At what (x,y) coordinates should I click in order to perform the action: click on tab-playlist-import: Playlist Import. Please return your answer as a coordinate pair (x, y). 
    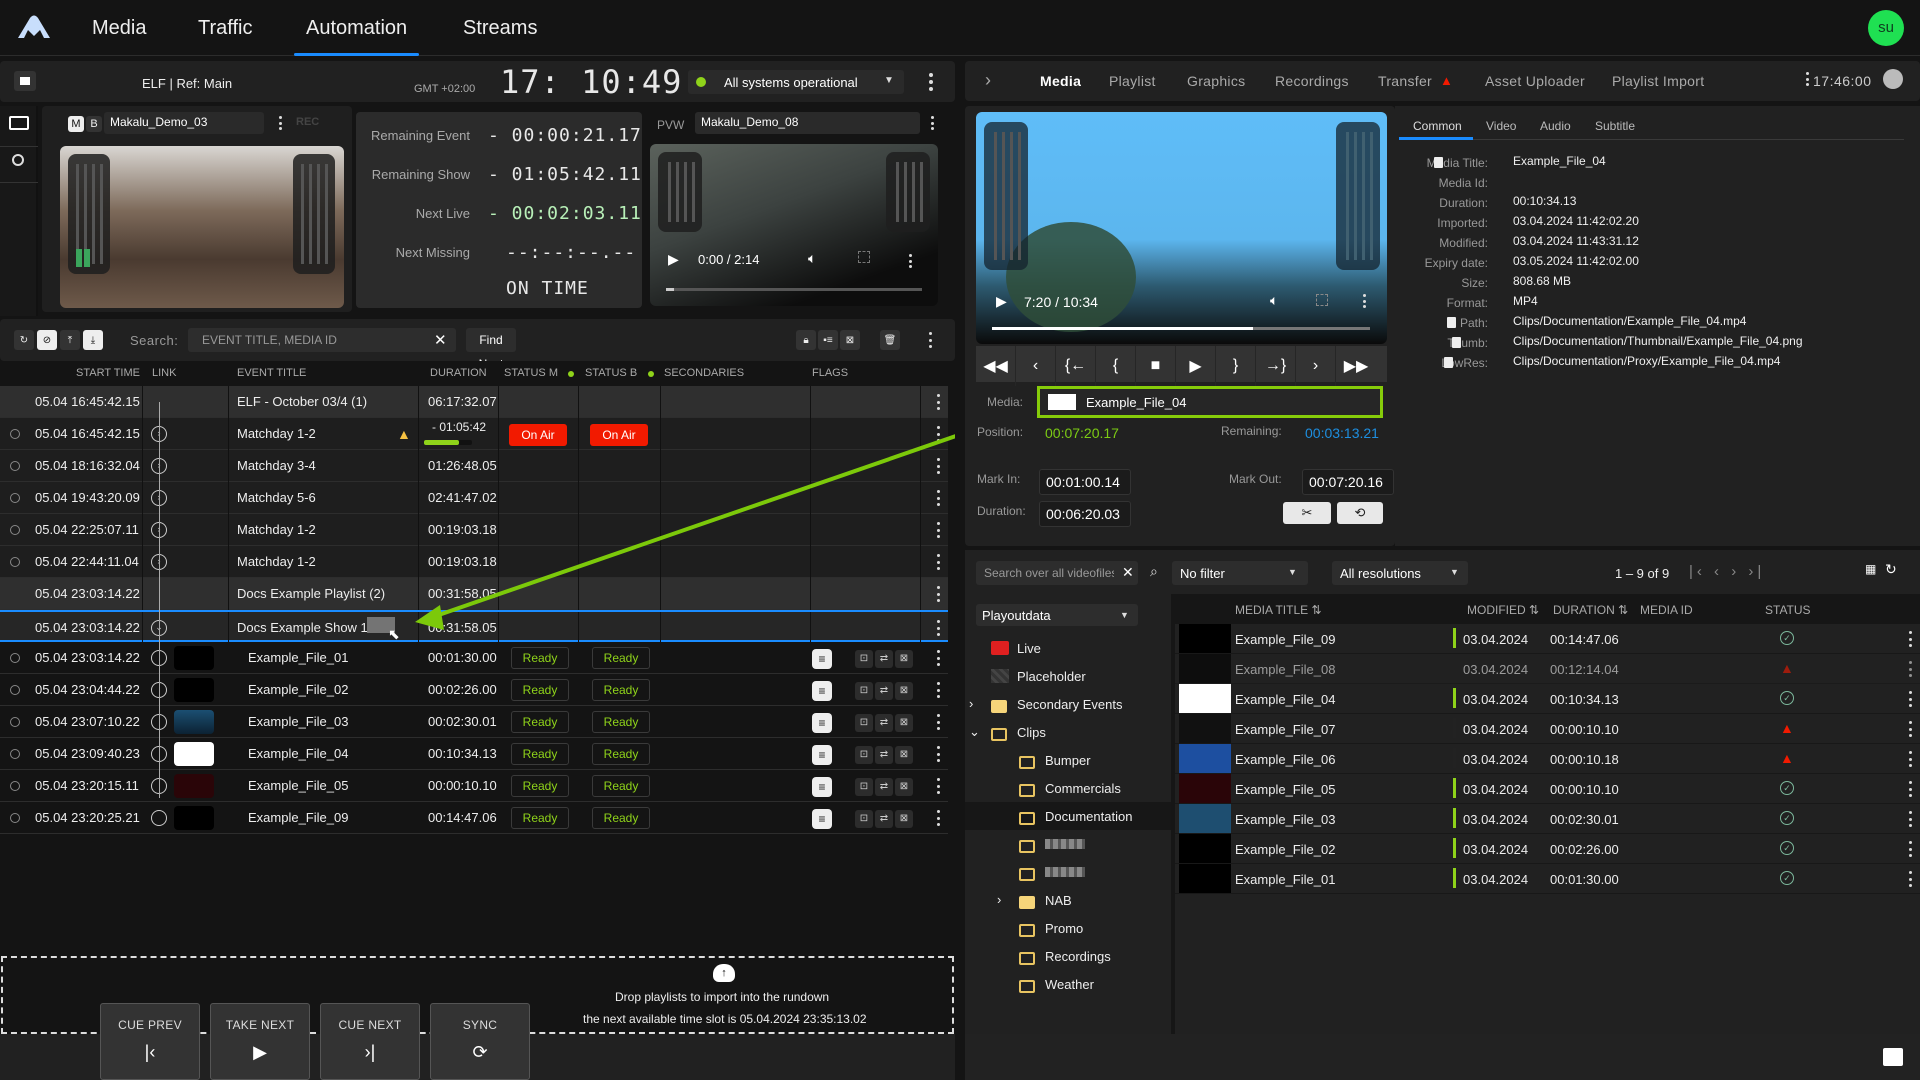
    Looking at the image, I should click on (1658, 81).